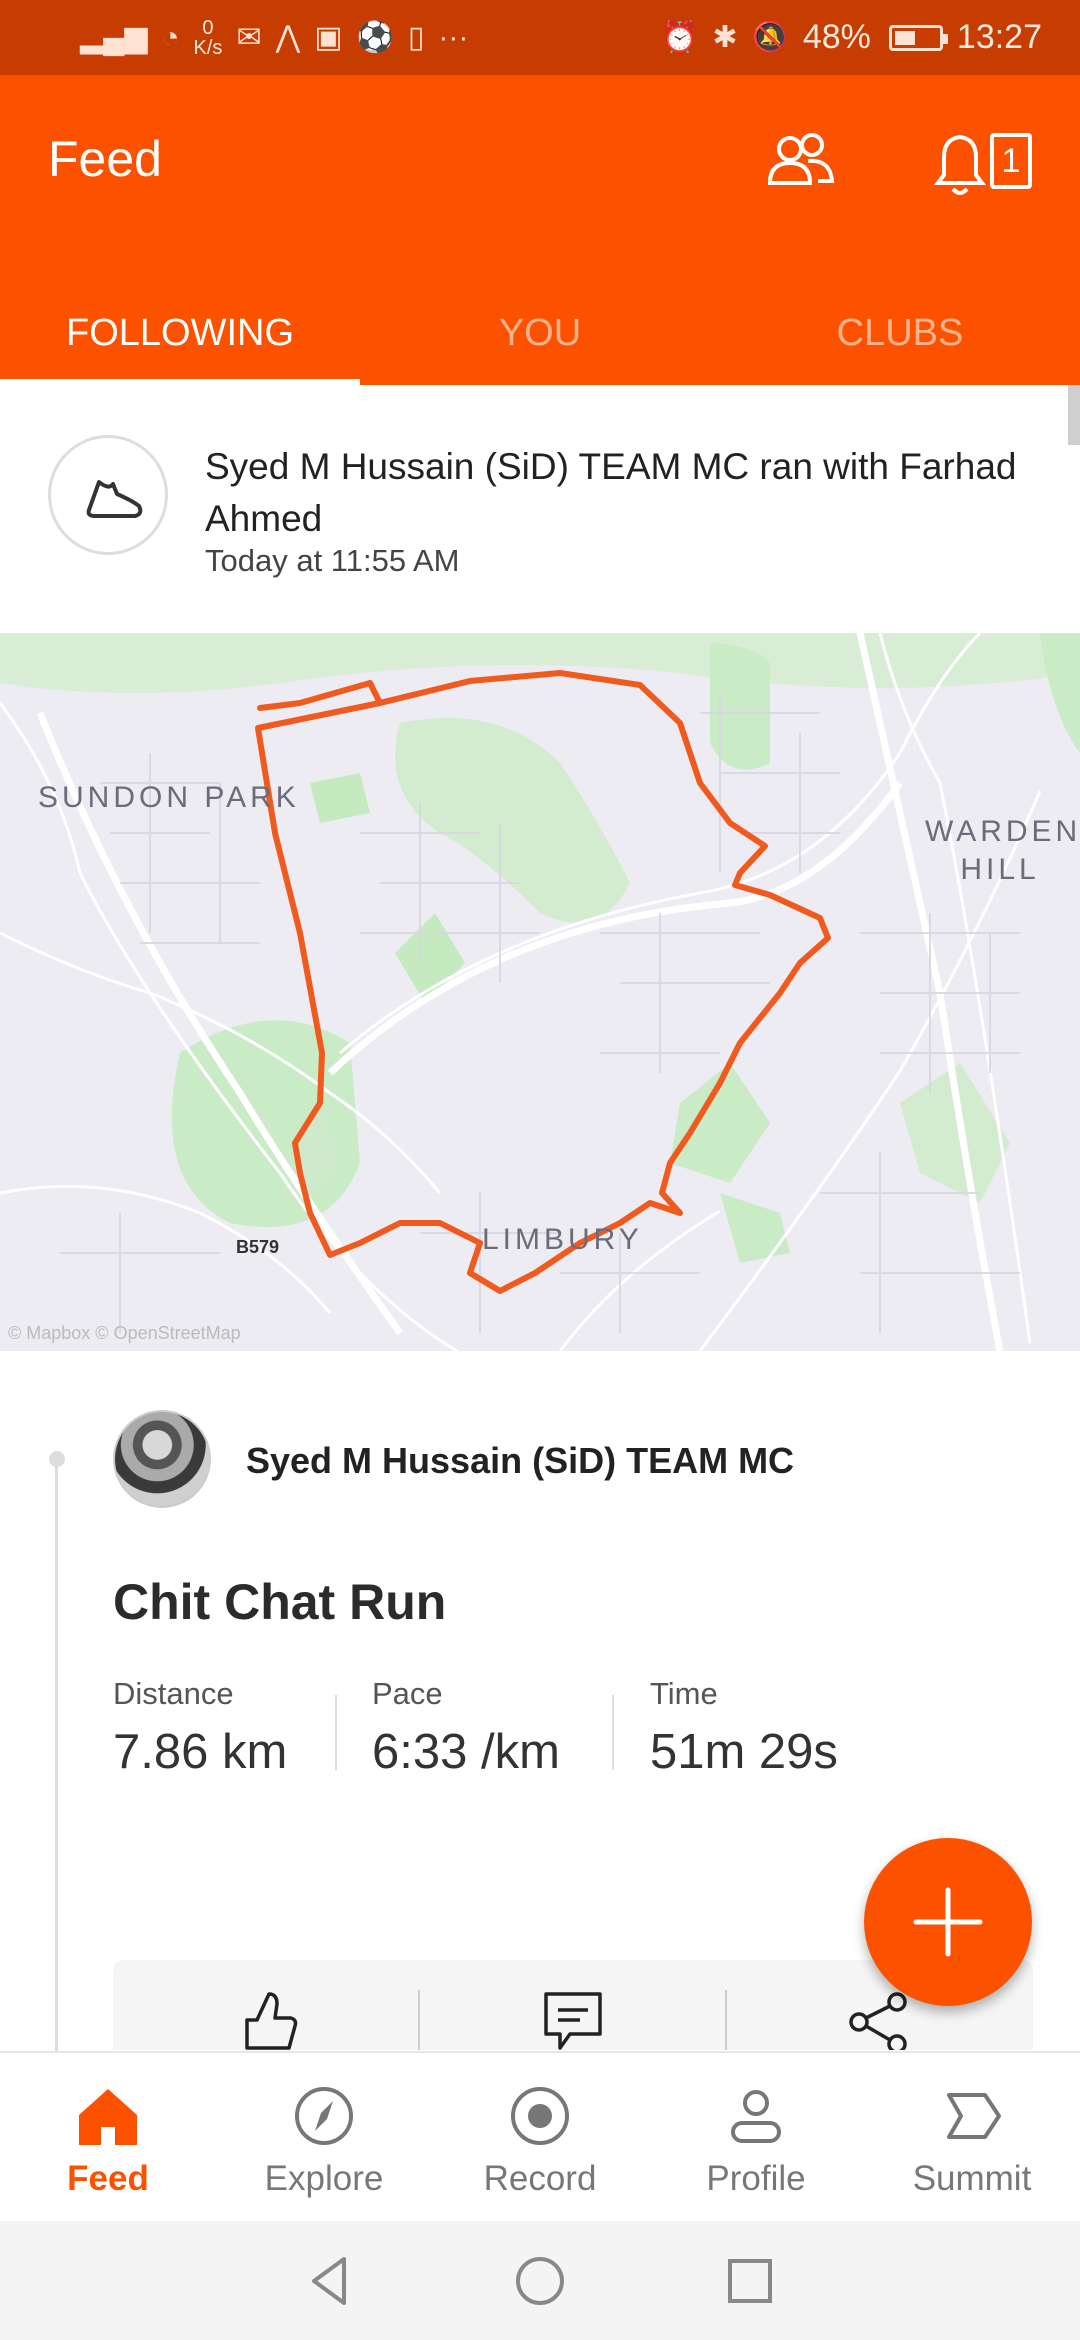 The image size is (1080, 2340). What do you see at coordinates (56, 1751) in the screenshot?
I see `timeline-line` at bounding box center [56, 1751].